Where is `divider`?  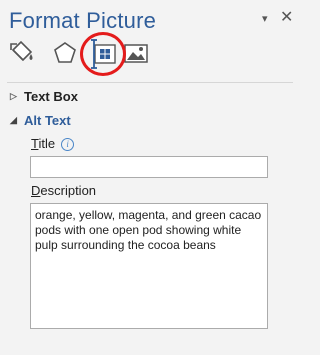
divider is located at coordinates (150, 82).